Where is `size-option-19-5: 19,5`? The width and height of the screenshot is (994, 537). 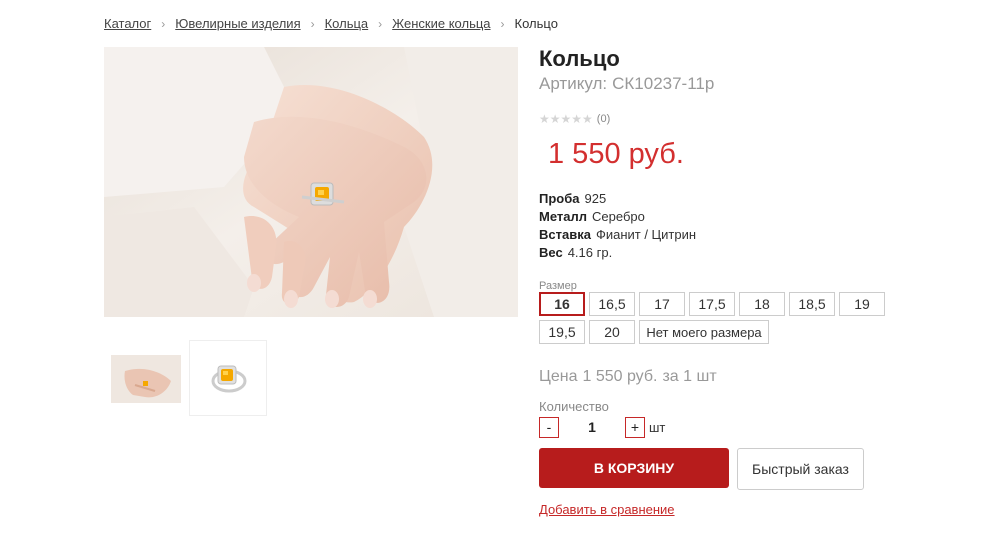 size-option-19-5: 19,5 is located at coordinates (562, 332).